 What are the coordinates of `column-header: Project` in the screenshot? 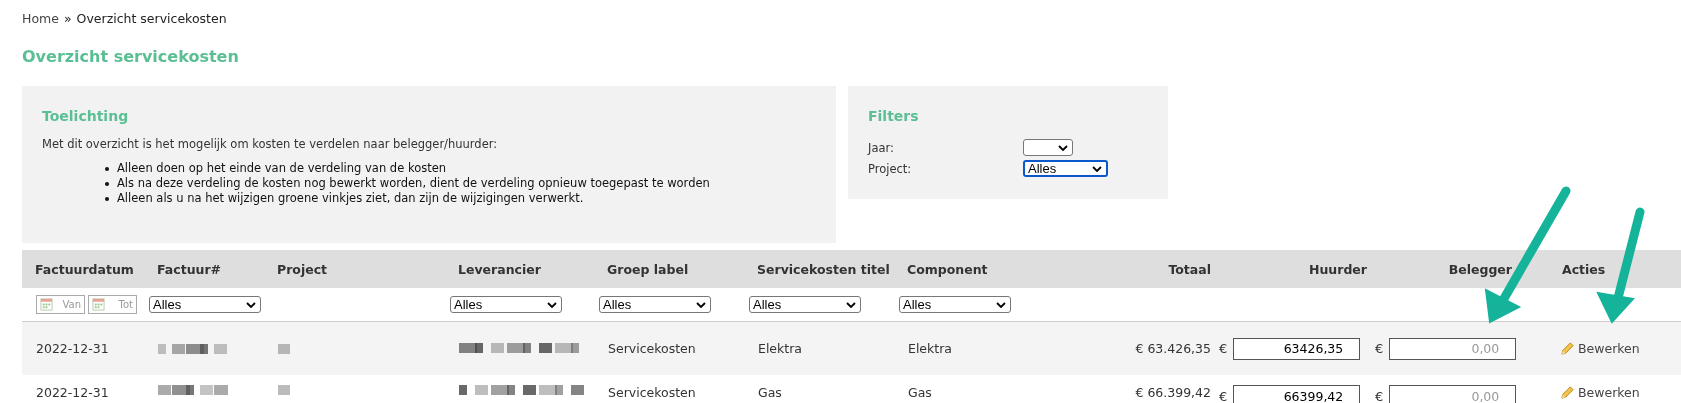 It's located at (302, 269).